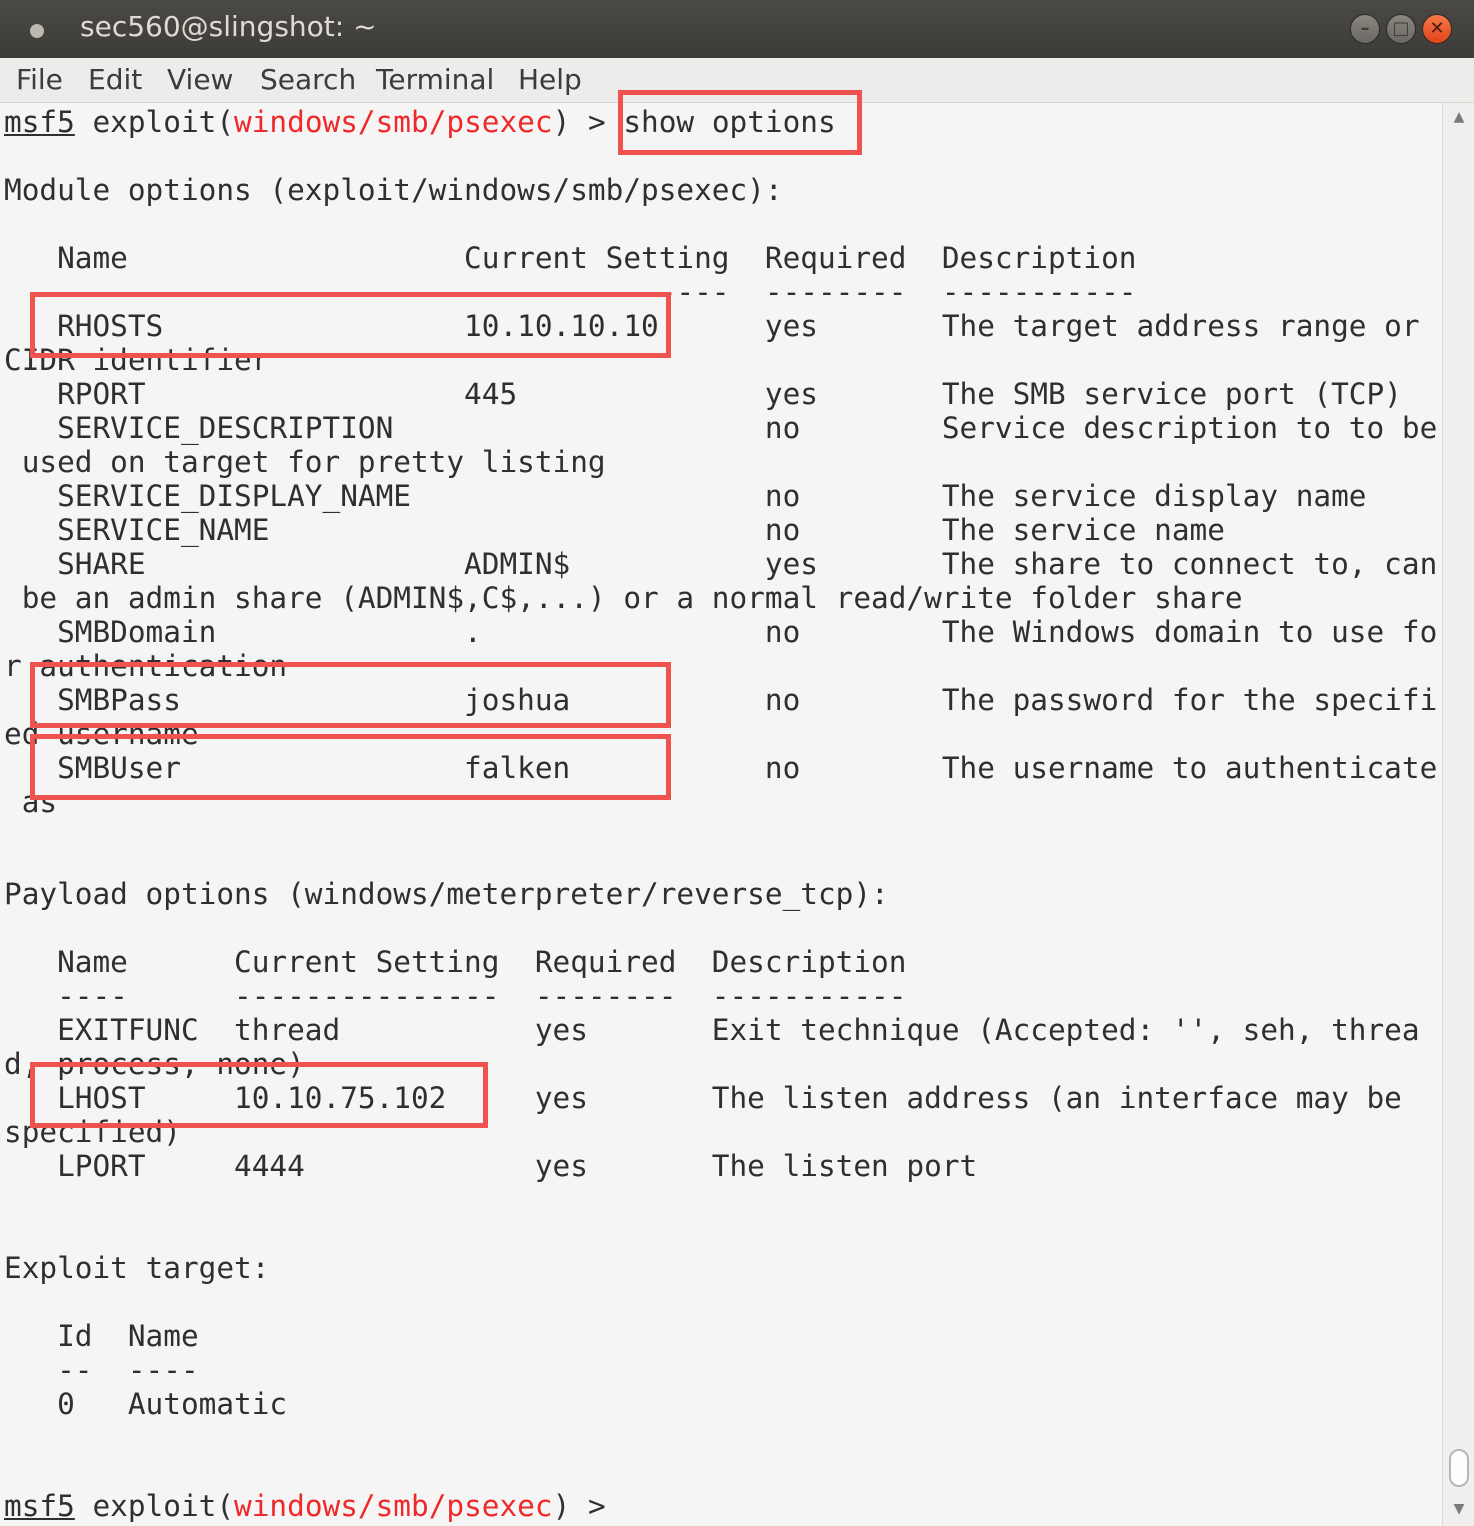 The image size is (1474, 1526). Describe the element at coordinates (740, 122) in the screenshot. I see `highlight-show-options` at that location.